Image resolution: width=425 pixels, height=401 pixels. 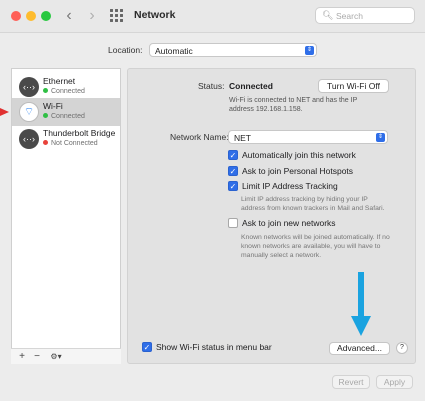 I want to click on option-label: Automatically join this network, so click(x=299, y=155).